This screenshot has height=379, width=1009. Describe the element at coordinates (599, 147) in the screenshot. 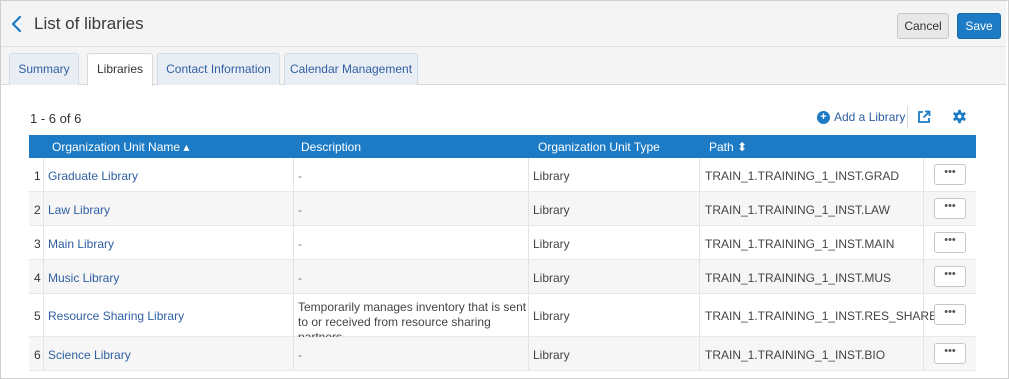

I see `column-header-type: Organization Unit Type` at that location.